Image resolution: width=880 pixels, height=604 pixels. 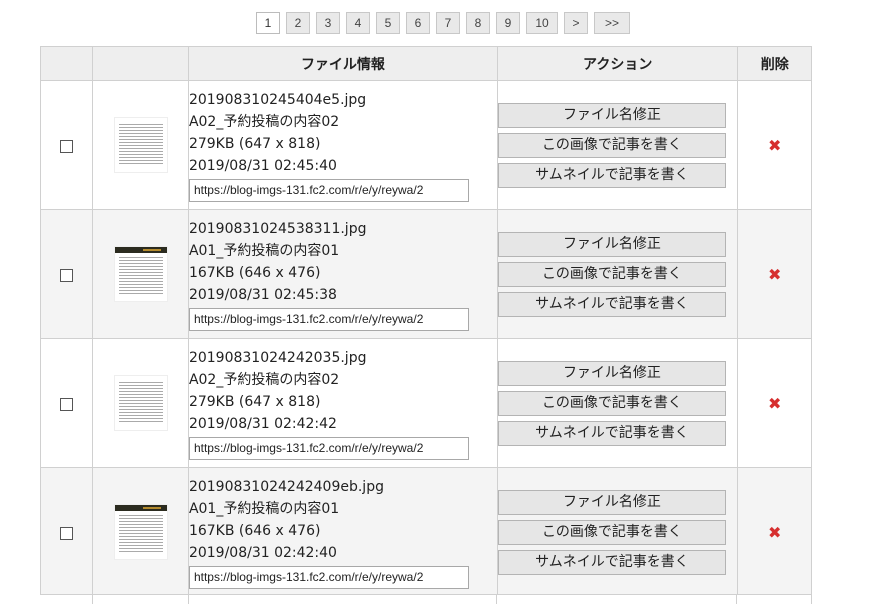 What do you see at coordinates (262, 423) in the screenshot?
I see `file-datetime: 2019/08/31 02:42:42` at bounding box center [262, 423].